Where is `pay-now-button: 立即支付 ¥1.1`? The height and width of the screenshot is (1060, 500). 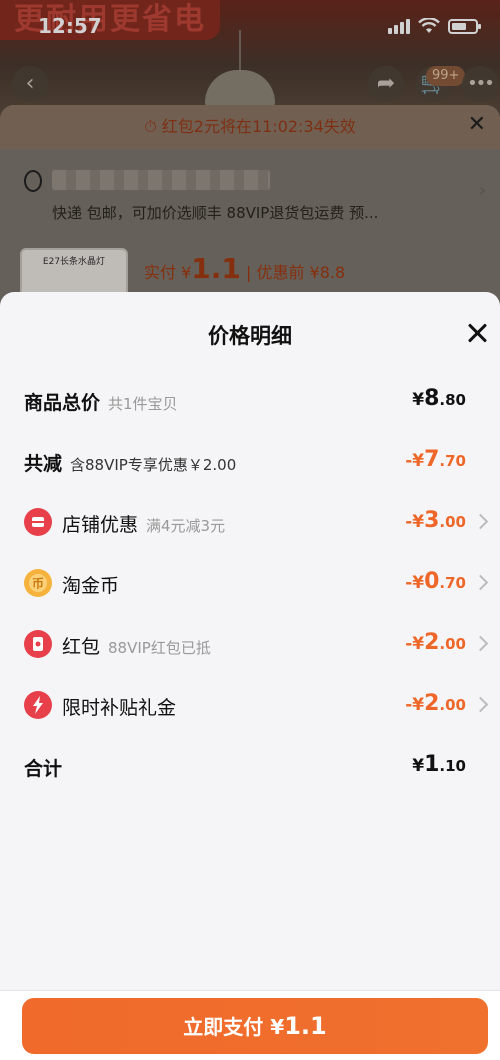 pay-now-button: 立即支付 ¥1.1 is located at coordinates (255, 1026).